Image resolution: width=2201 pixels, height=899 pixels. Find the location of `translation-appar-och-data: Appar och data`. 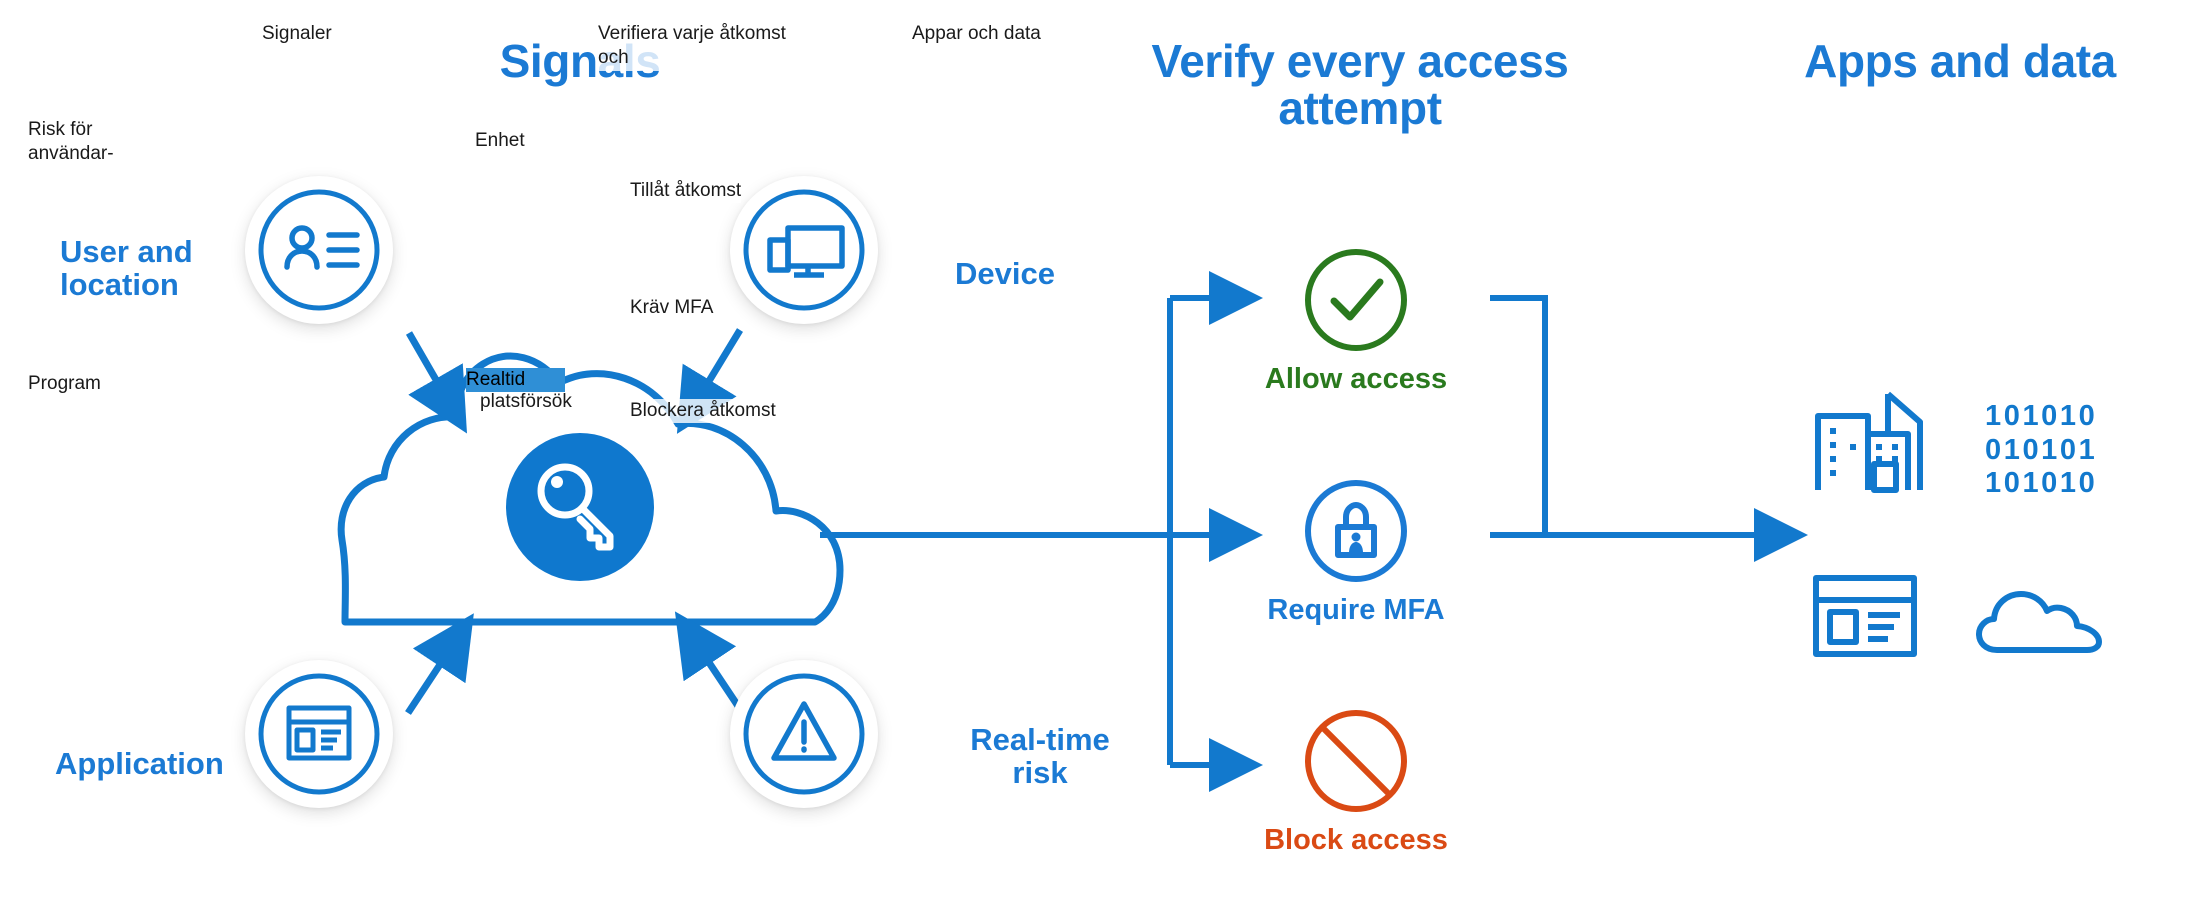

translation-appar-och-data: Appar och data is located at coordinates (976, 34).